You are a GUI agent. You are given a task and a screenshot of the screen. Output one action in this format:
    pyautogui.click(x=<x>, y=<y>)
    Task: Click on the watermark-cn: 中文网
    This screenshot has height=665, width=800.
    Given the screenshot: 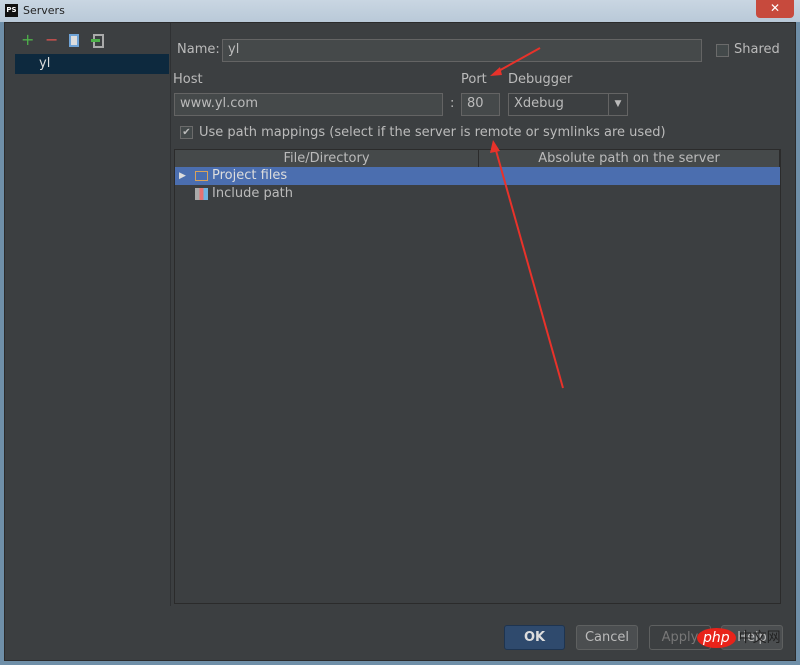 What is the action you would take?
    pyautogui.click(x=759, y=638)
    